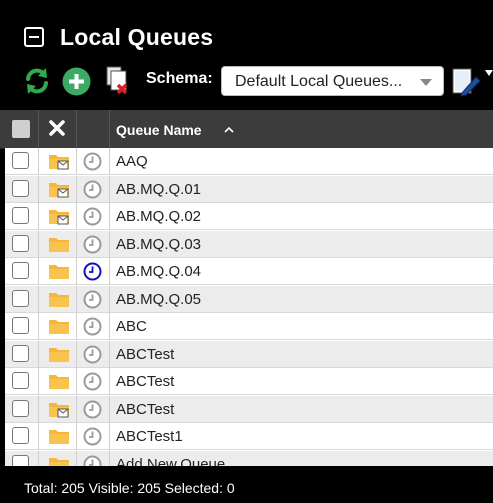 This screenshot has height=503, width=493. I want to click on status-bar: Total: 205 Visible: 205 Selected: 0, so click(246, 484).